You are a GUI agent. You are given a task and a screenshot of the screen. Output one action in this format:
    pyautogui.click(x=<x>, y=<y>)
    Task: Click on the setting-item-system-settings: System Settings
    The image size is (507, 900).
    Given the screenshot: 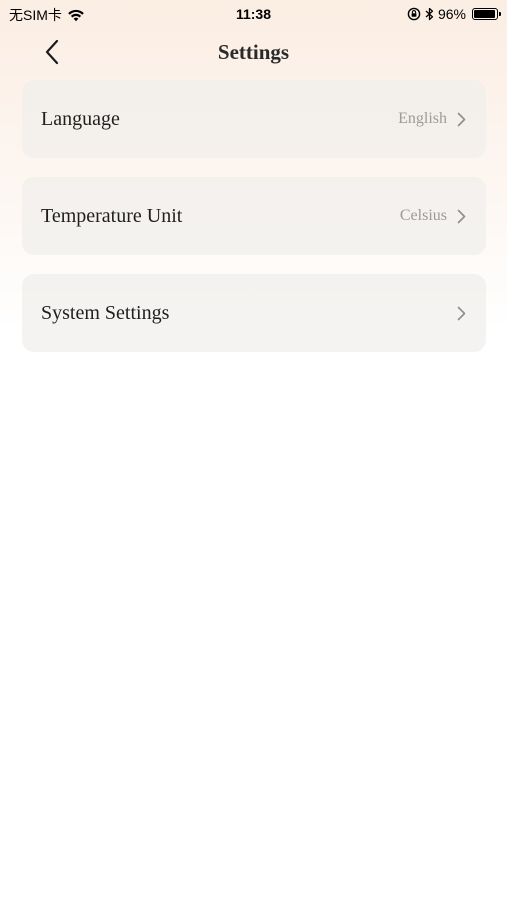 What is the action you would take?
    pyautogui.click(x=254, y=313)
    